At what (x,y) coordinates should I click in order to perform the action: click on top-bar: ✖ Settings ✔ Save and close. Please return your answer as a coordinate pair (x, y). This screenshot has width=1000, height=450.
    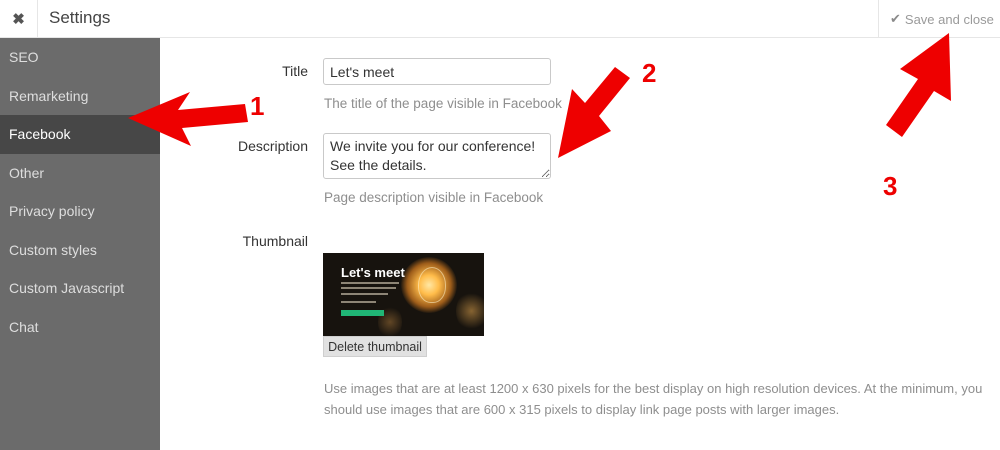
    Looking at the image, I should click on (500, 19).